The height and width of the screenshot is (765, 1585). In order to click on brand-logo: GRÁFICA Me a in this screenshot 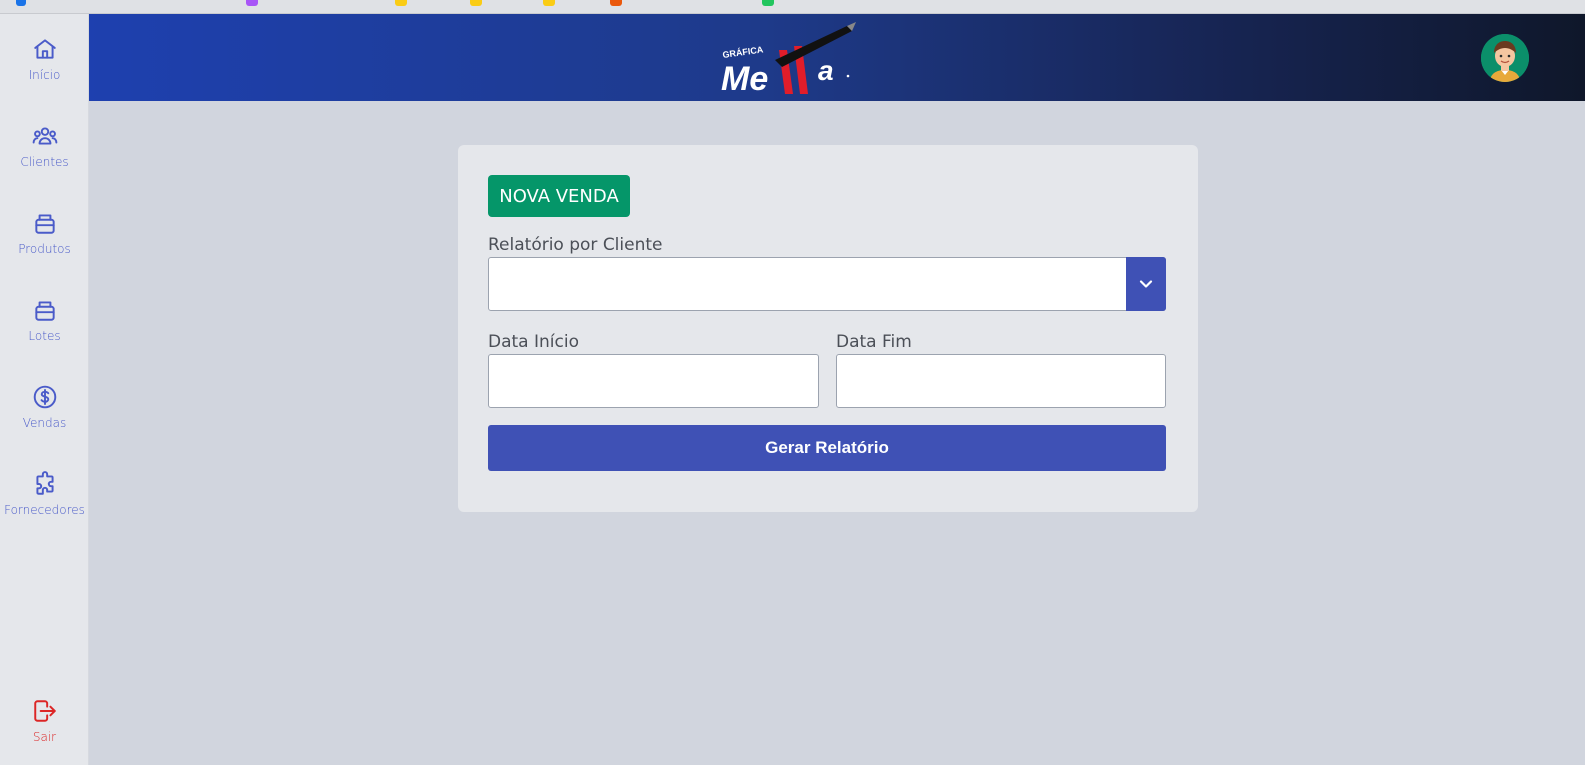, I will do `click(790, 59)`.